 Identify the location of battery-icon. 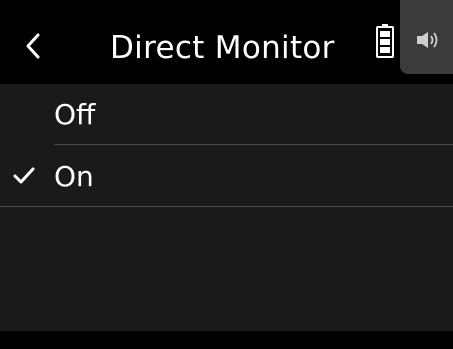
(385, 41).